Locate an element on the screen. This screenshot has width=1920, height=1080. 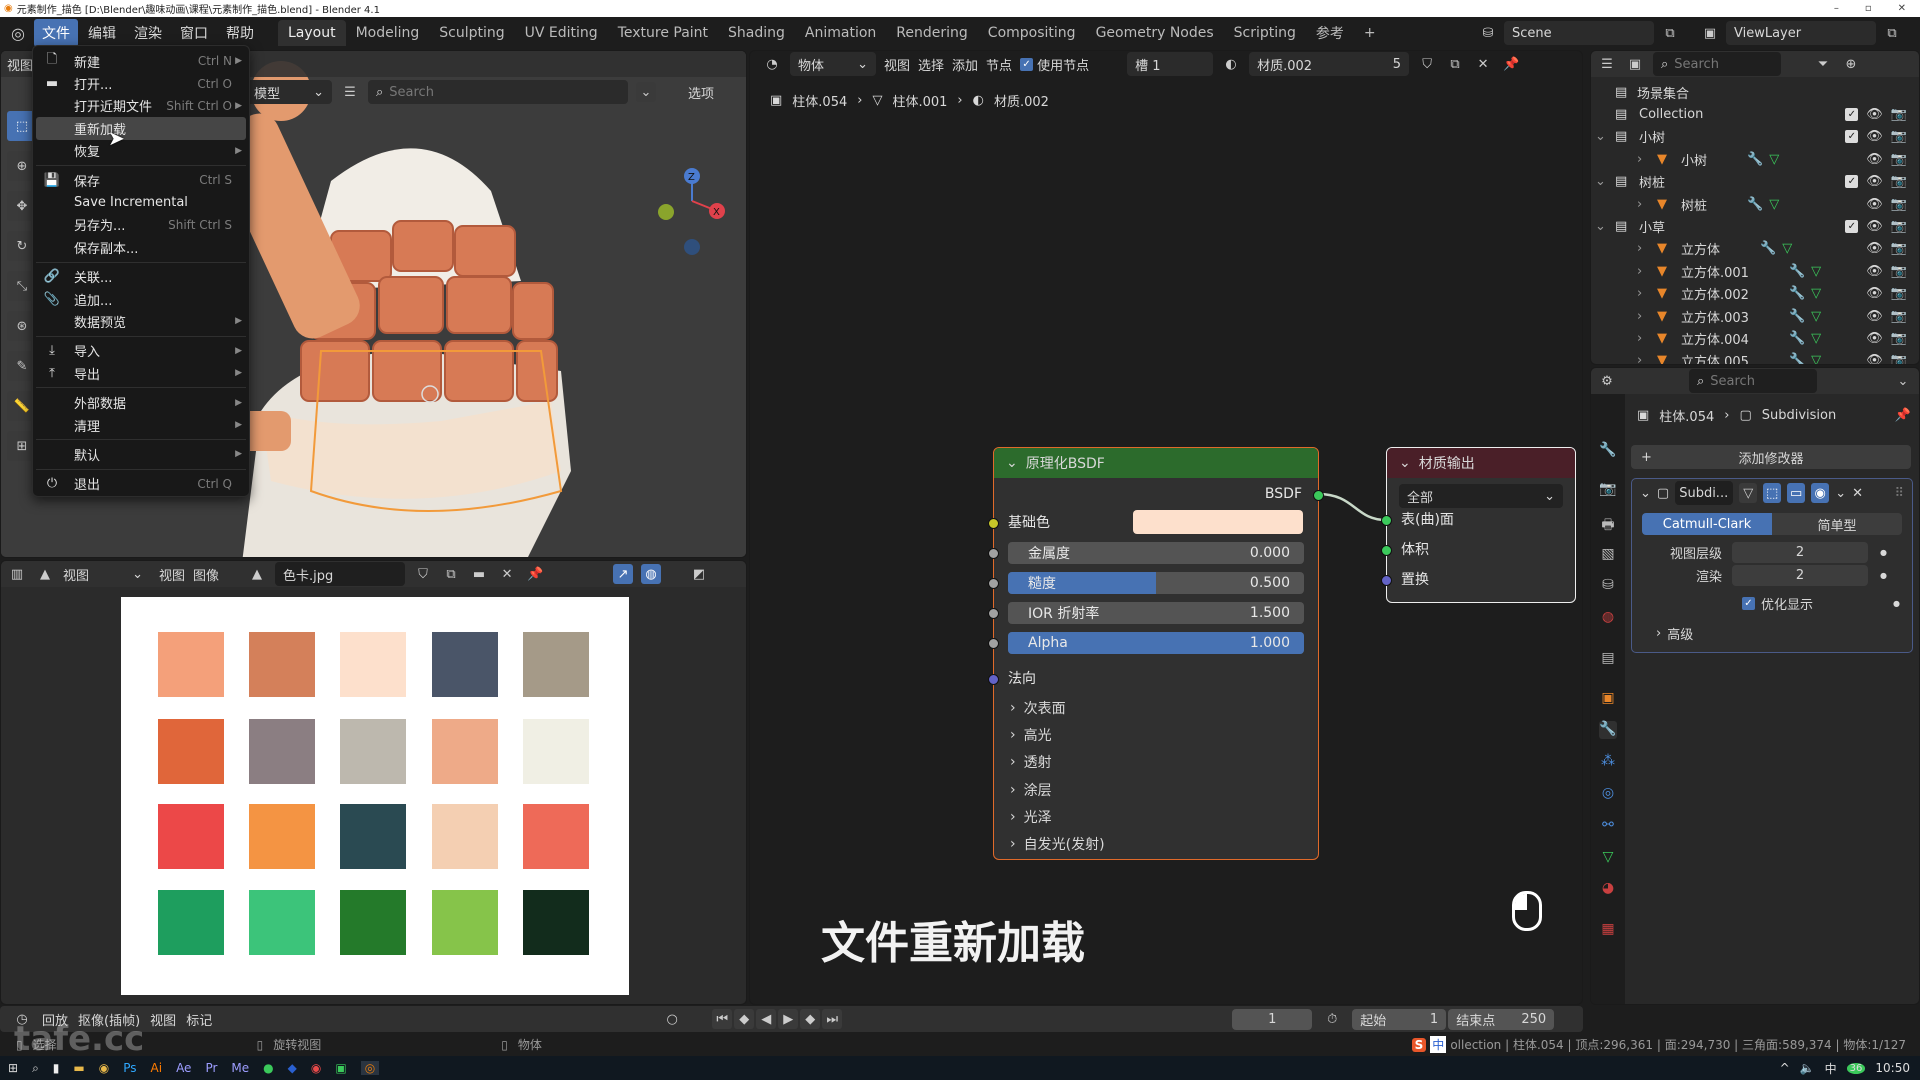
constraints-tab-icon: ⚯ is located at coordinates (1608, 826).